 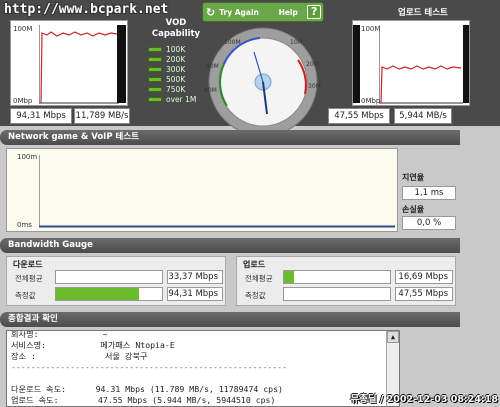 I want to click on gauge-tick-label: 30M, so click(x=314, y=86).